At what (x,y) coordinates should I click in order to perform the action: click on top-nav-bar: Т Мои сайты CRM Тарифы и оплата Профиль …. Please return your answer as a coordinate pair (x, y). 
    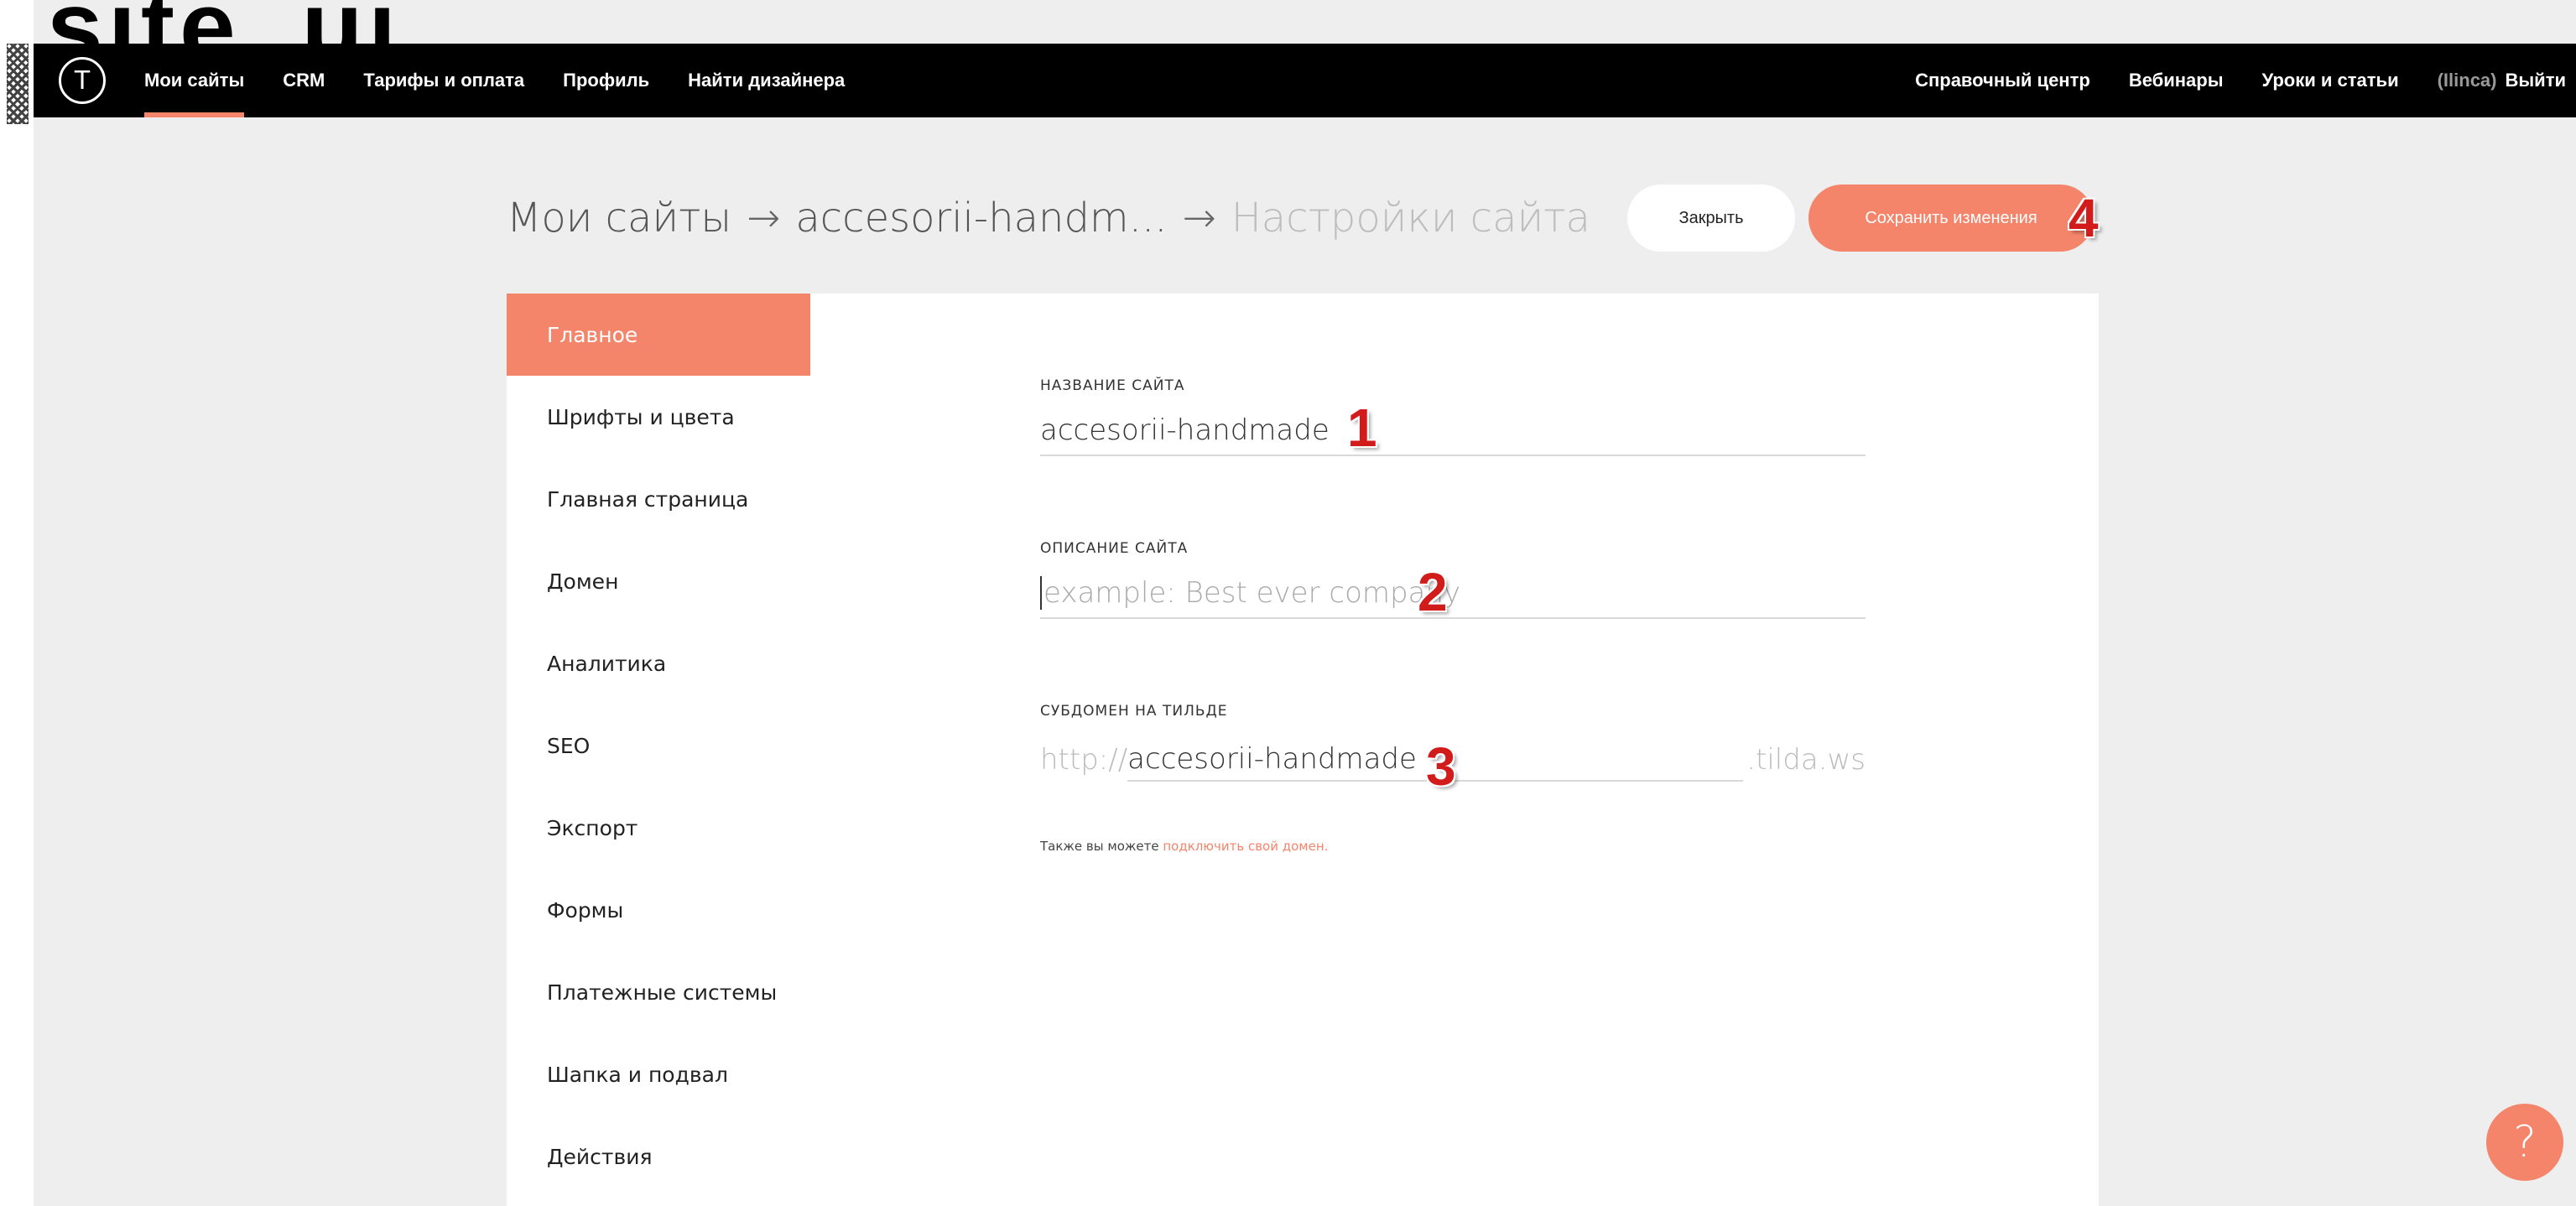
    Looking at the image, I should click on (1305, 81).